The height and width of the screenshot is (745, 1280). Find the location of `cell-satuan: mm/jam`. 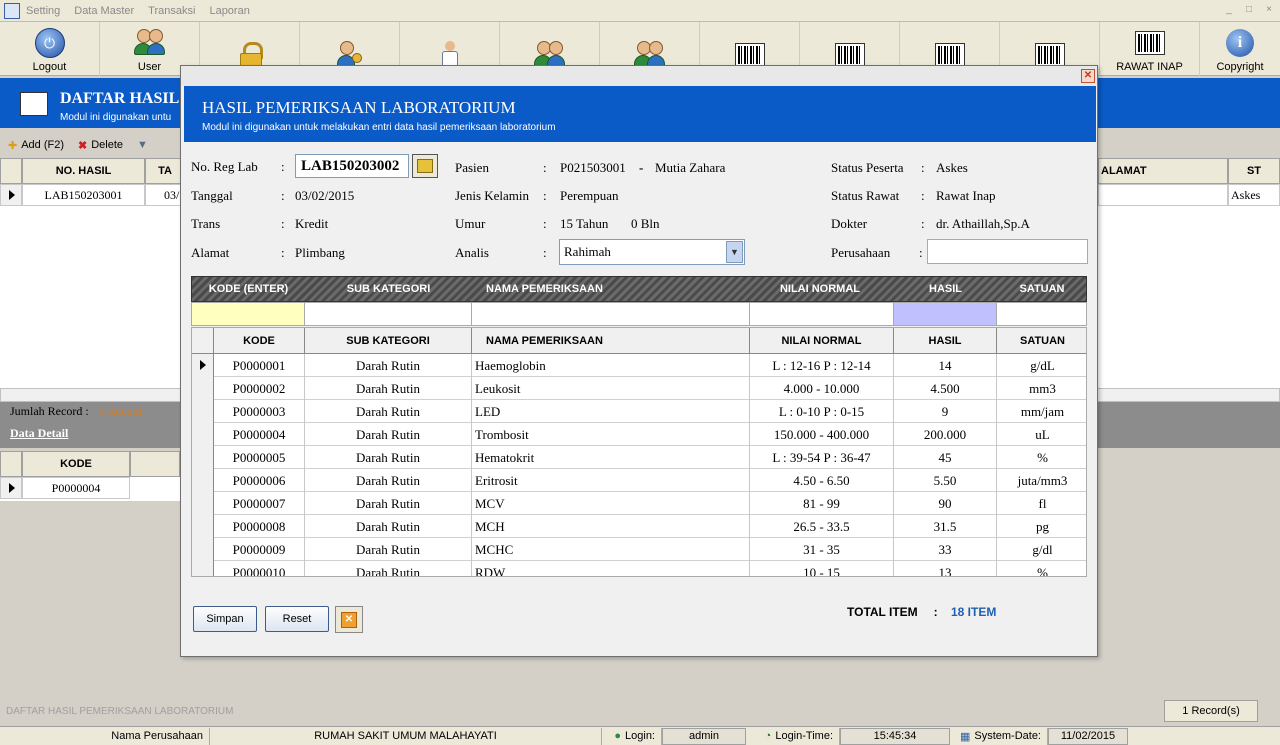

cell-satuan: mm/jam is located at coordinates (1041, 411).